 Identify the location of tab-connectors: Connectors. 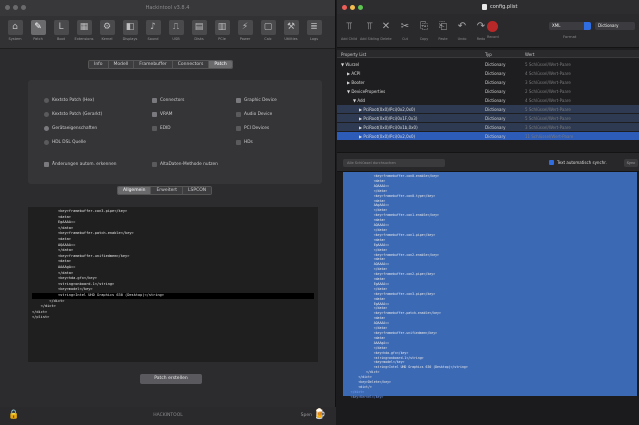
(191, 64).